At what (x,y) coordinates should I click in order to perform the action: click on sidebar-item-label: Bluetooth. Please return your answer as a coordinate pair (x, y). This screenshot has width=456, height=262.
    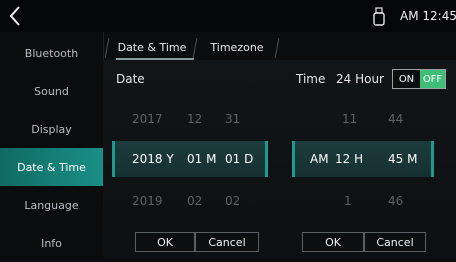
    Looking at the image, I should click on (51, 53).